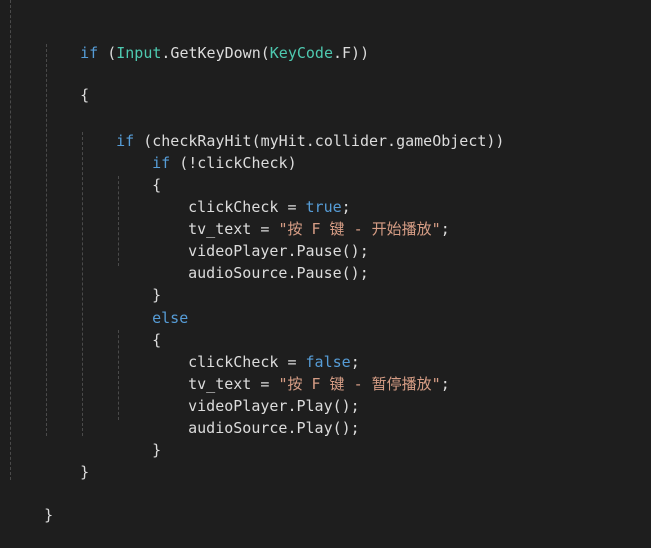  What do you see at coordinates (256, 350) in the screenshot?
I see `code-line: clickCheck = false;` at bounding box center [256, 350].